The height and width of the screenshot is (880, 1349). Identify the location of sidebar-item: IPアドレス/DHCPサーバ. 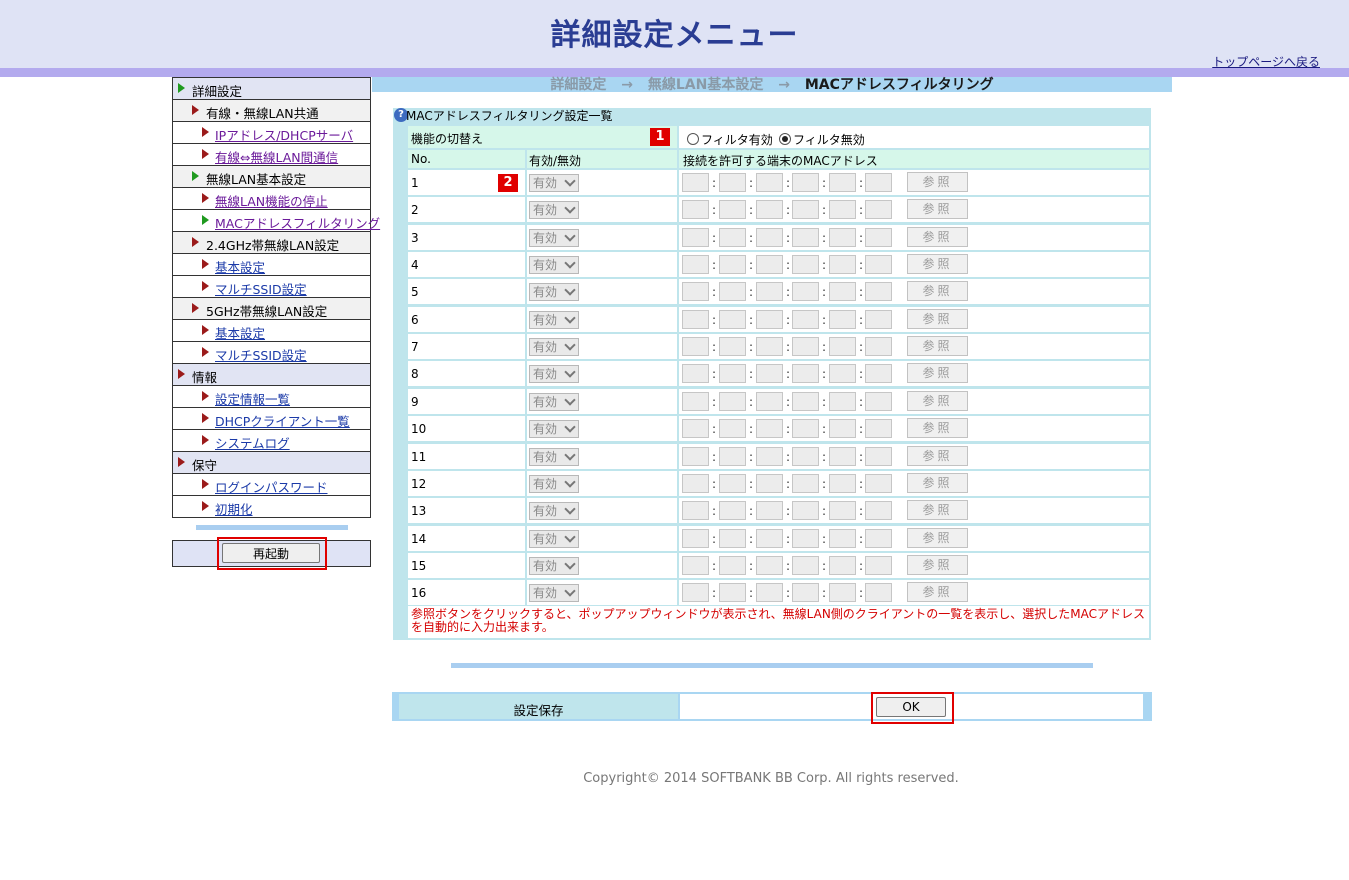
(271, 133).